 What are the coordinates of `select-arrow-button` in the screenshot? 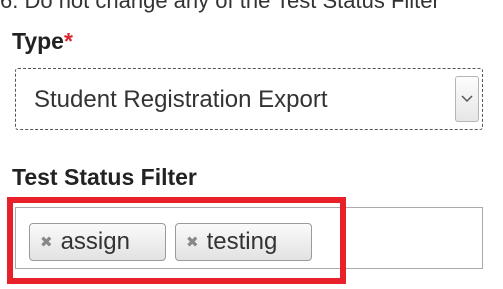 It's located at (467, 99).